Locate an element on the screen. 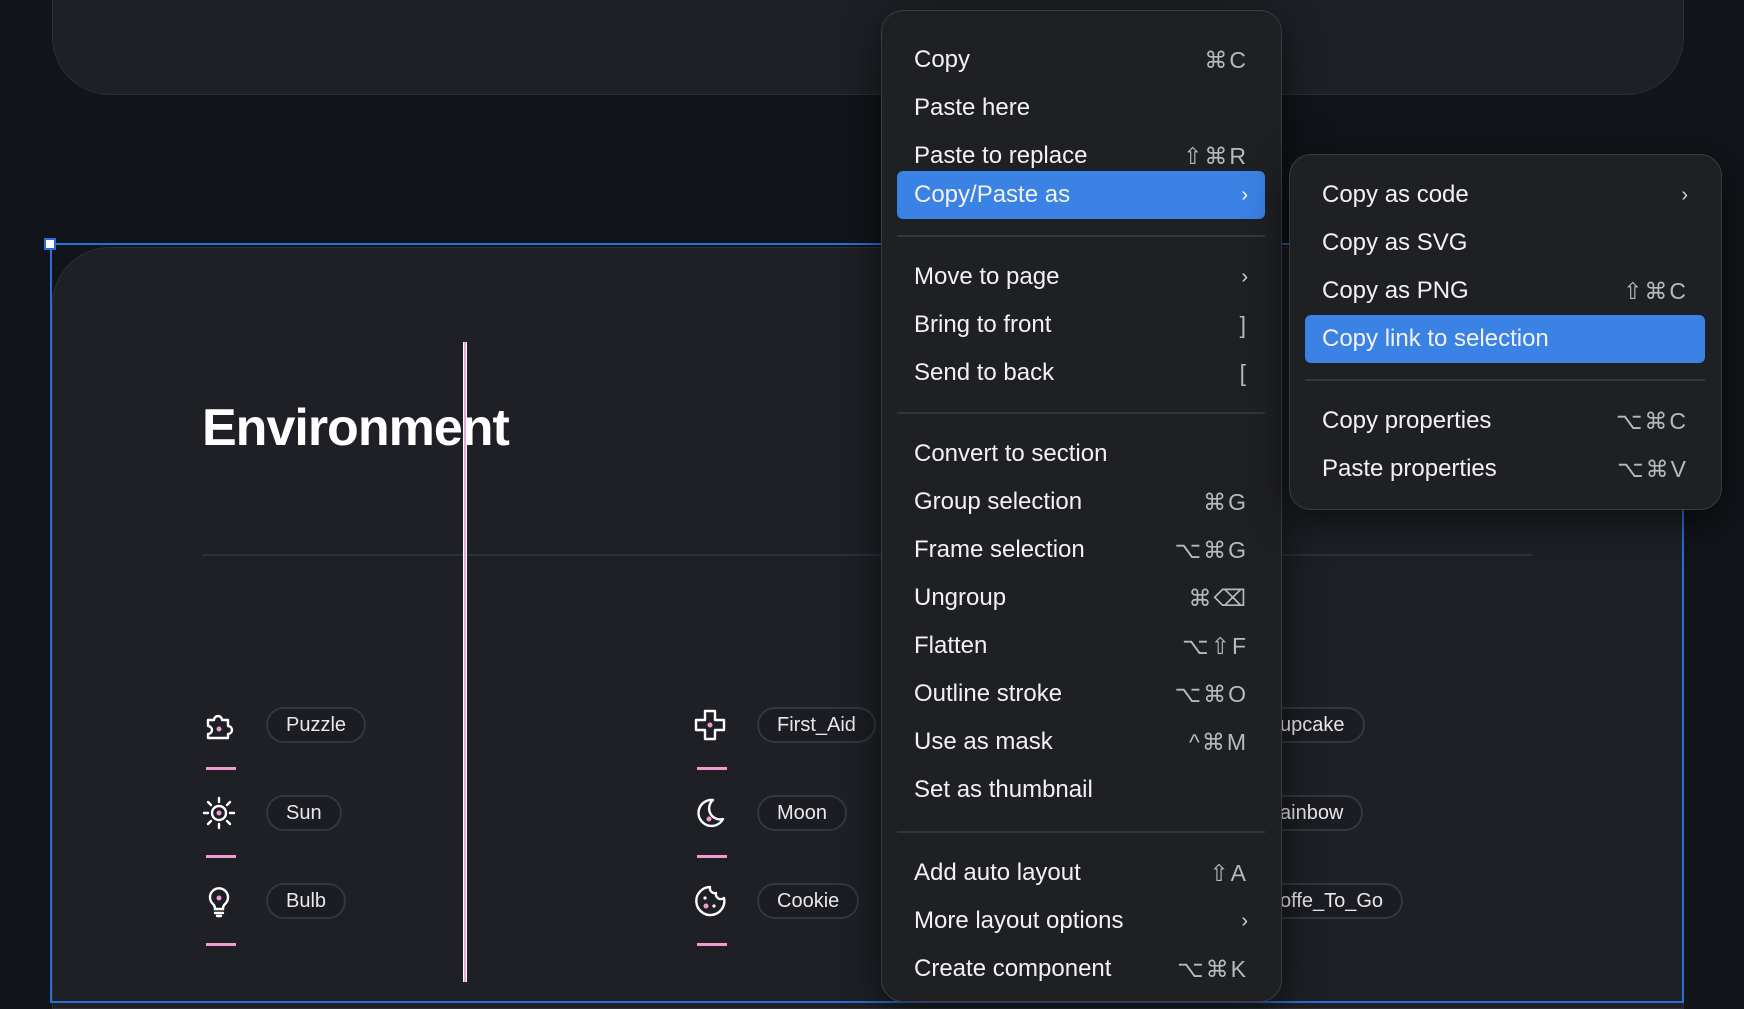  icon-label-pill: Sun is located at coordinates (304, 813).